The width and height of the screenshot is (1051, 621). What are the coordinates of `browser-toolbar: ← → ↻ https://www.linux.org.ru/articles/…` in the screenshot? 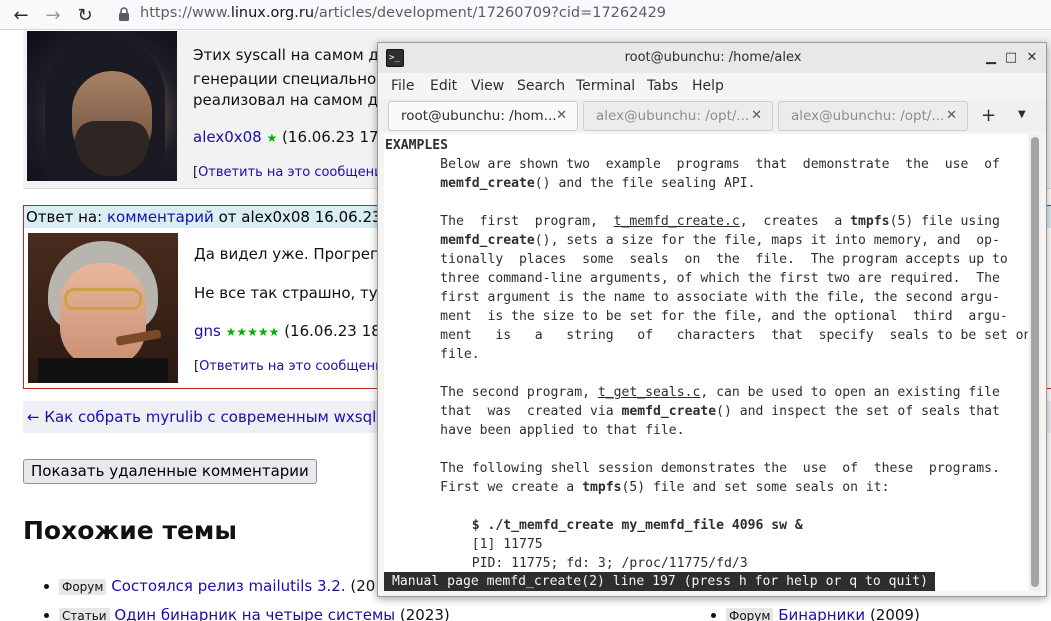 It's located at (525, 15).